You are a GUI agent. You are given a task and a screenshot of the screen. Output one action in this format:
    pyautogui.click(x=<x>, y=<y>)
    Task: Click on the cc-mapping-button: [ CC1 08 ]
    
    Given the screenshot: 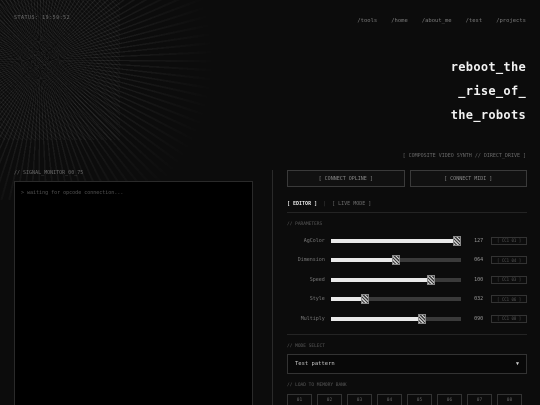 What is the action you would take?
    pyautogui.click(x=509, y=318)
    